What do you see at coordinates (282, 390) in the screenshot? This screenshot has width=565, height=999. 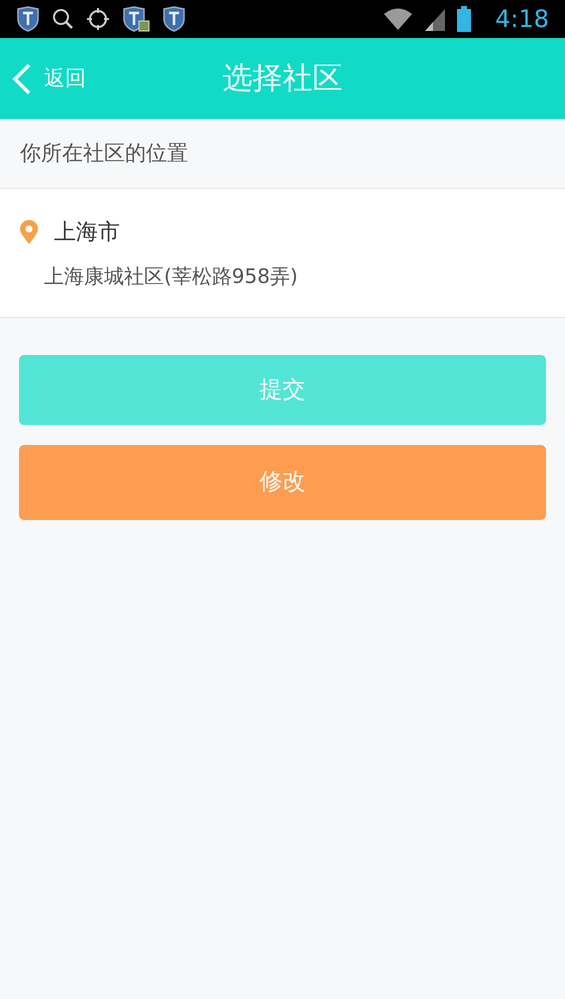 I see `submit-button: 提交` at bounding box center [282, 390].